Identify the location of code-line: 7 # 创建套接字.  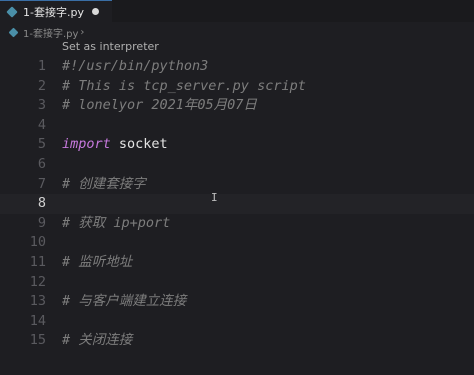
(237, 185).